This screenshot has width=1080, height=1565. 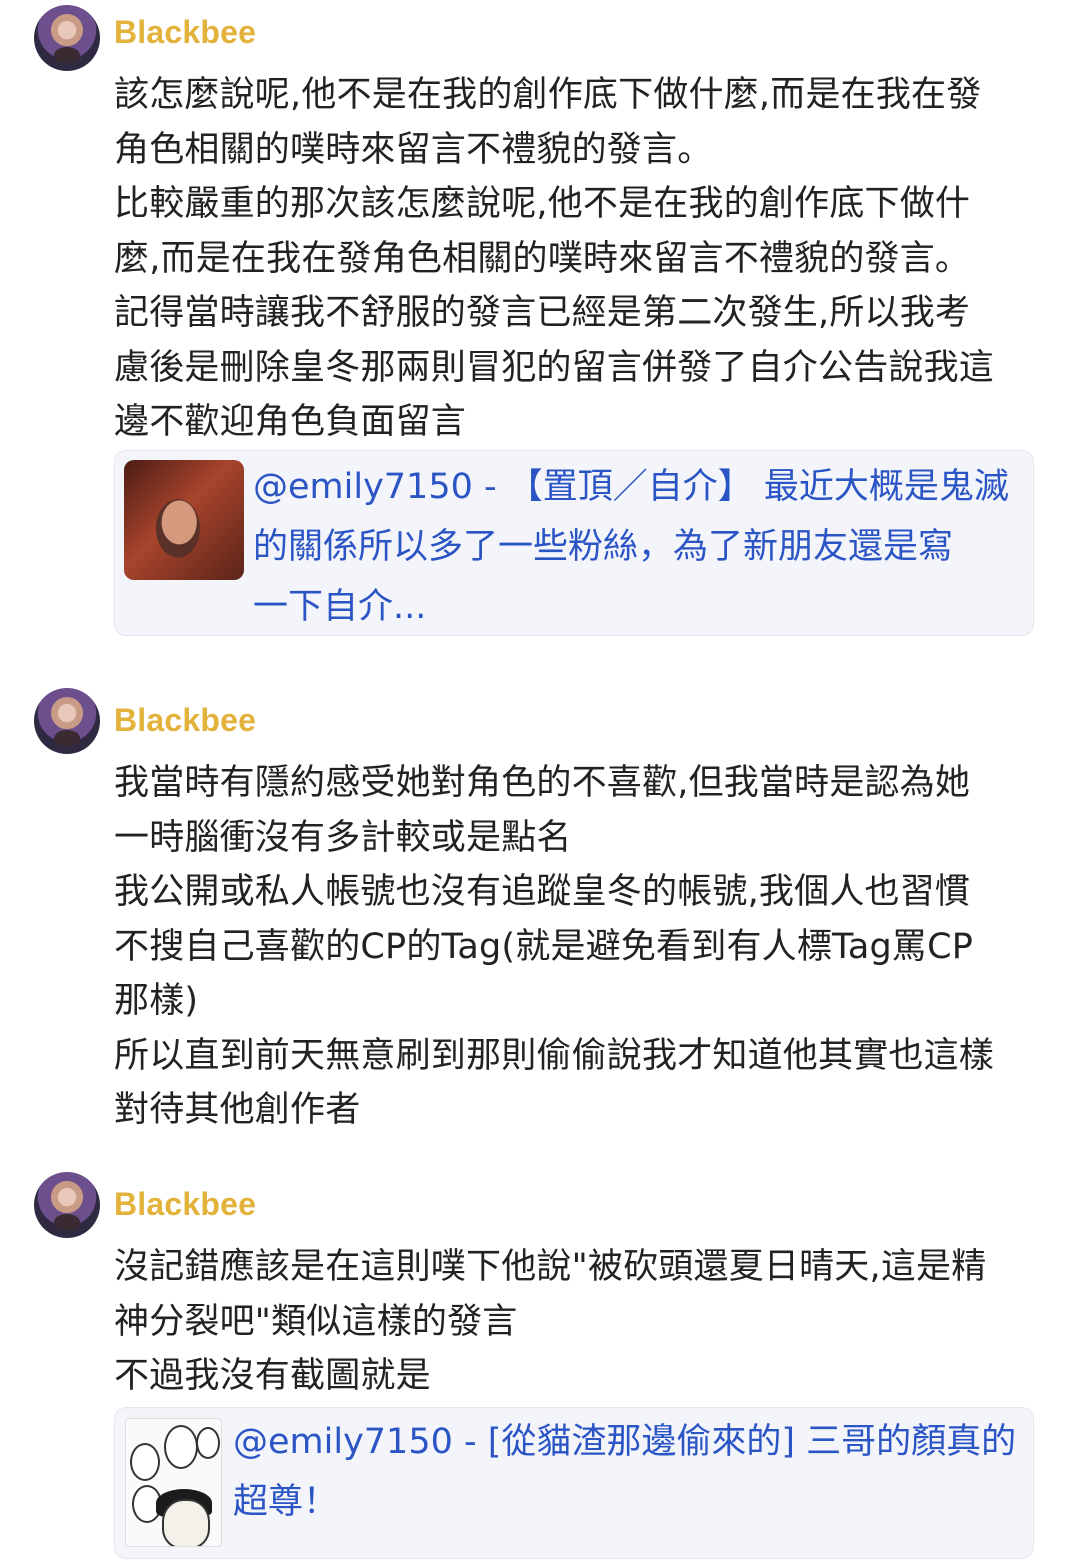 What do you see at coordinates (544, 946) in the screenshot?
I see `message-line: 不搜自己喜歡的CP的Tag(就是避免看到有人標Tag罵CP` at bounding box center [544, 946].